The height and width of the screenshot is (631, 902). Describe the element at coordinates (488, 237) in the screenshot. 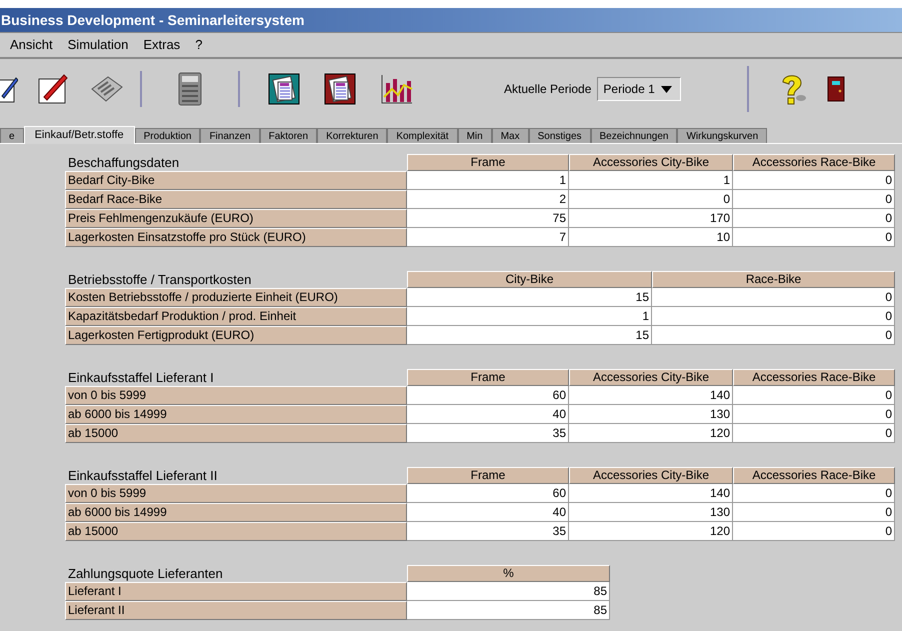

I see `table-cell: 7` at that location.